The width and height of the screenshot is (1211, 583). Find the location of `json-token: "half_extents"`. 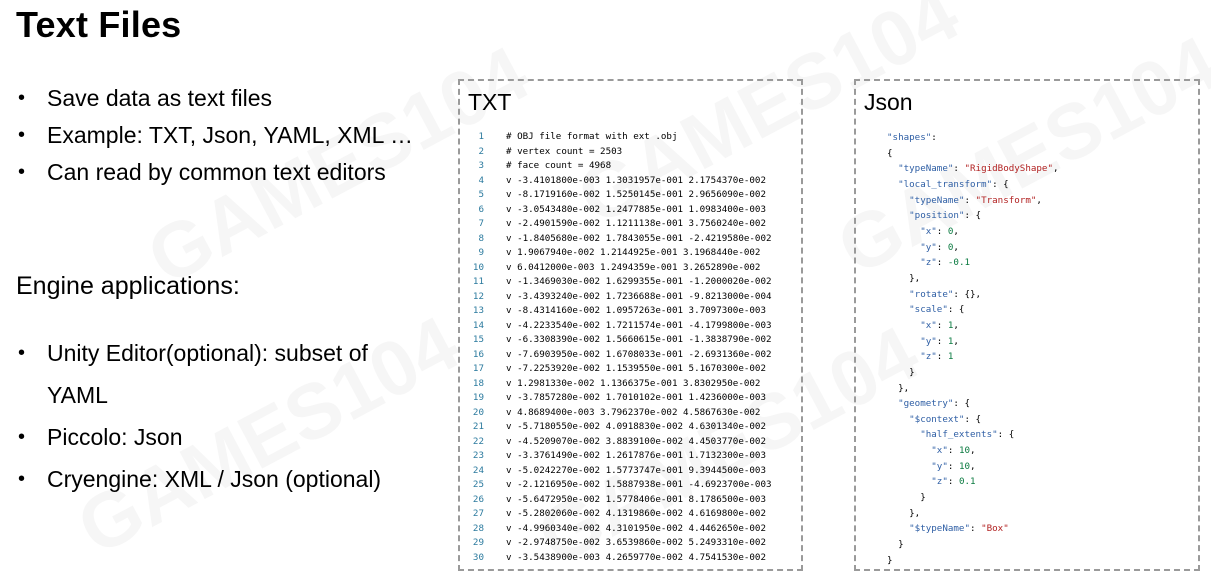

json-token: "half_extents" is located at coordinates (942, 435).